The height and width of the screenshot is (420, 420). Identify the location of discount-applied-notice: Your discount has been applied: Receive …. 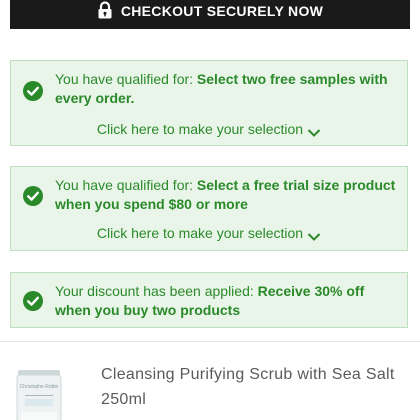
(209, 300).